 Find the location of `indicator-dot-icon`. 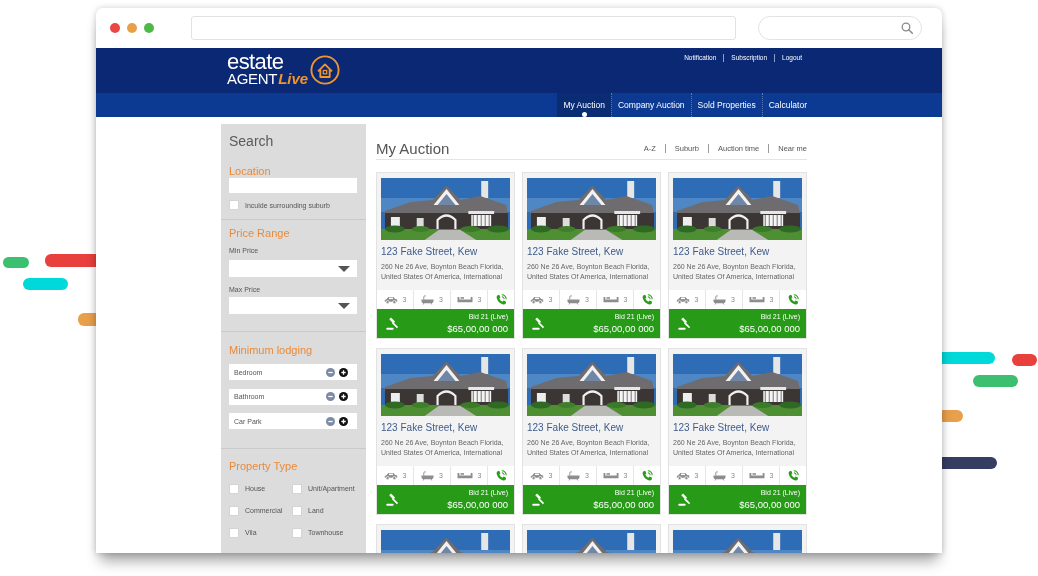

indicator-dot-icon is located at coordinates (584, 114).